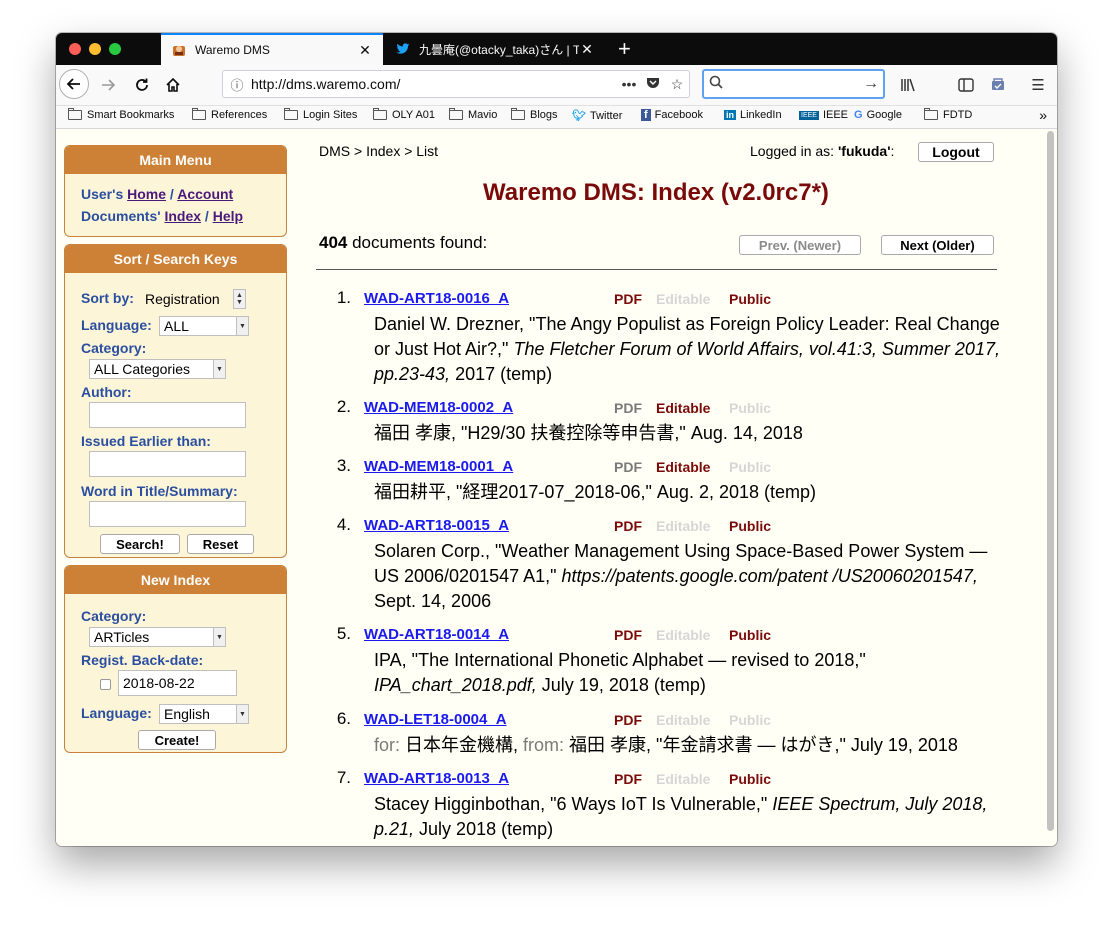  Describe the element at coordinates (173, 85) in the screenshot. I see `home-icon` at that location.